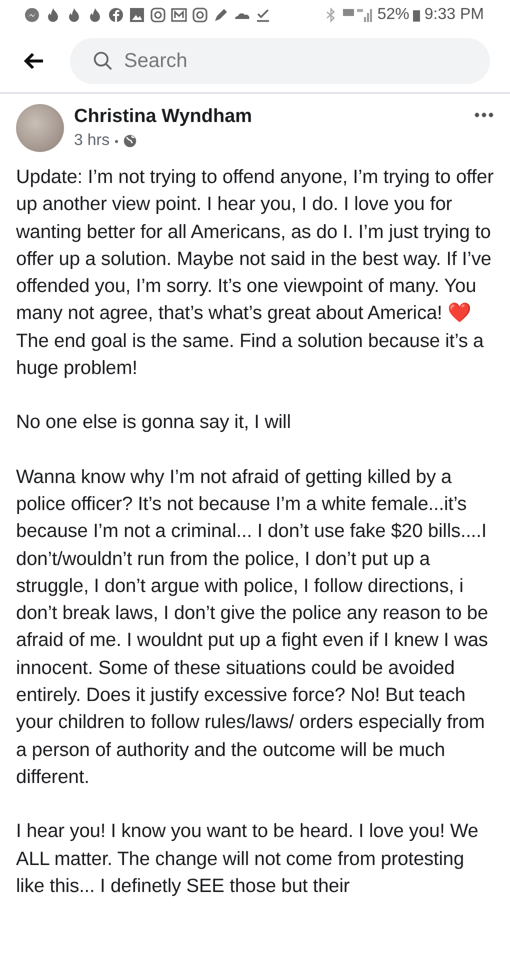 The image size is (510, 960). I want to click on avatar, so click(40, 128).